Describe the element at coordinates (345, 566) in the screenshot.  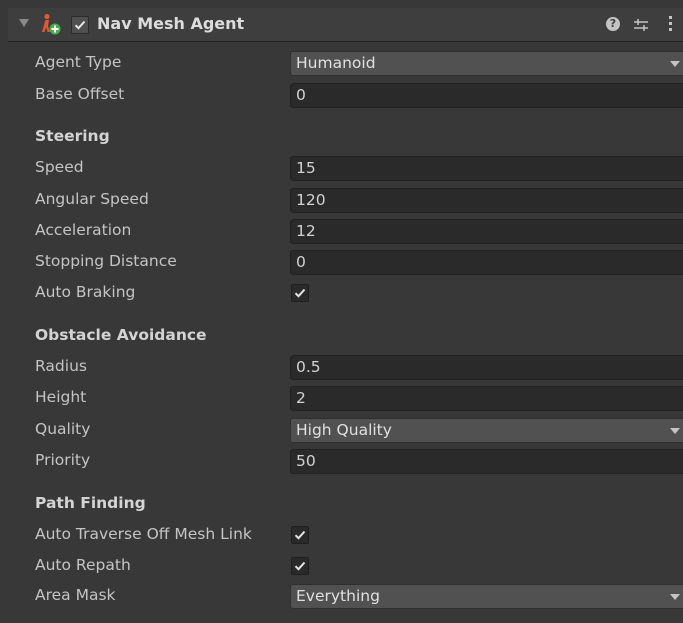
I see `auto-repath-row: Auto Repath` at that location.